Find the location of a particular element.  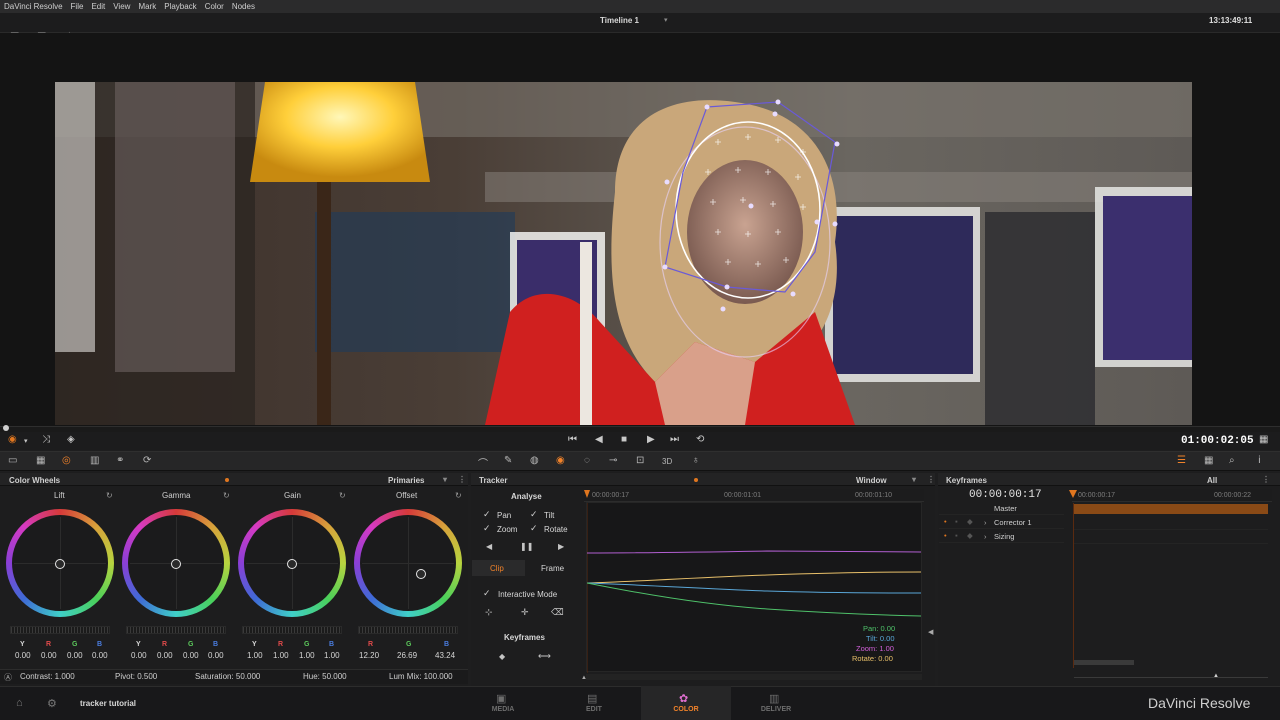

offset-r-value: 12.20 is located at coordinates (369, 655).